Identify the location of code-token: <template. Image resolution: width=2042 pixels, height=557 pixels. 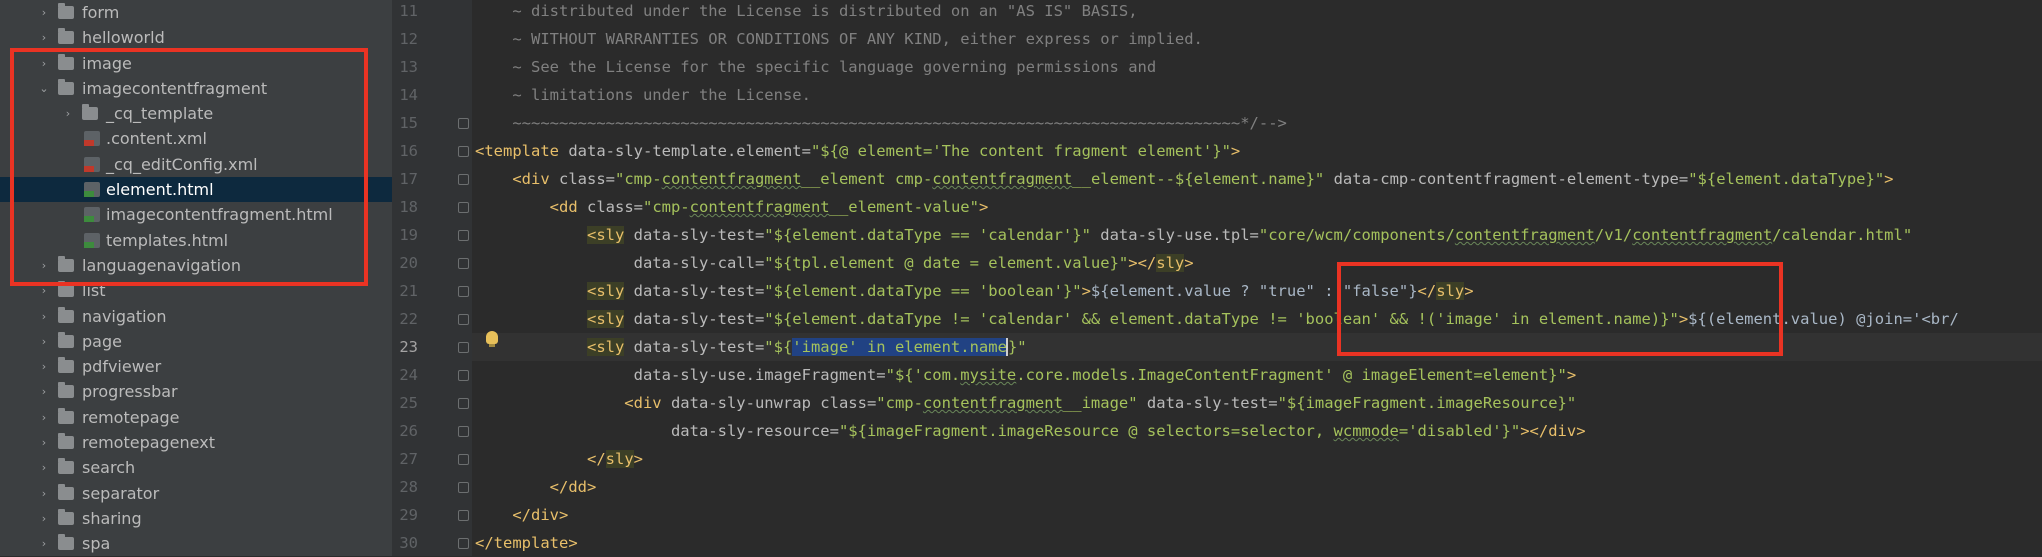
(517, 151).